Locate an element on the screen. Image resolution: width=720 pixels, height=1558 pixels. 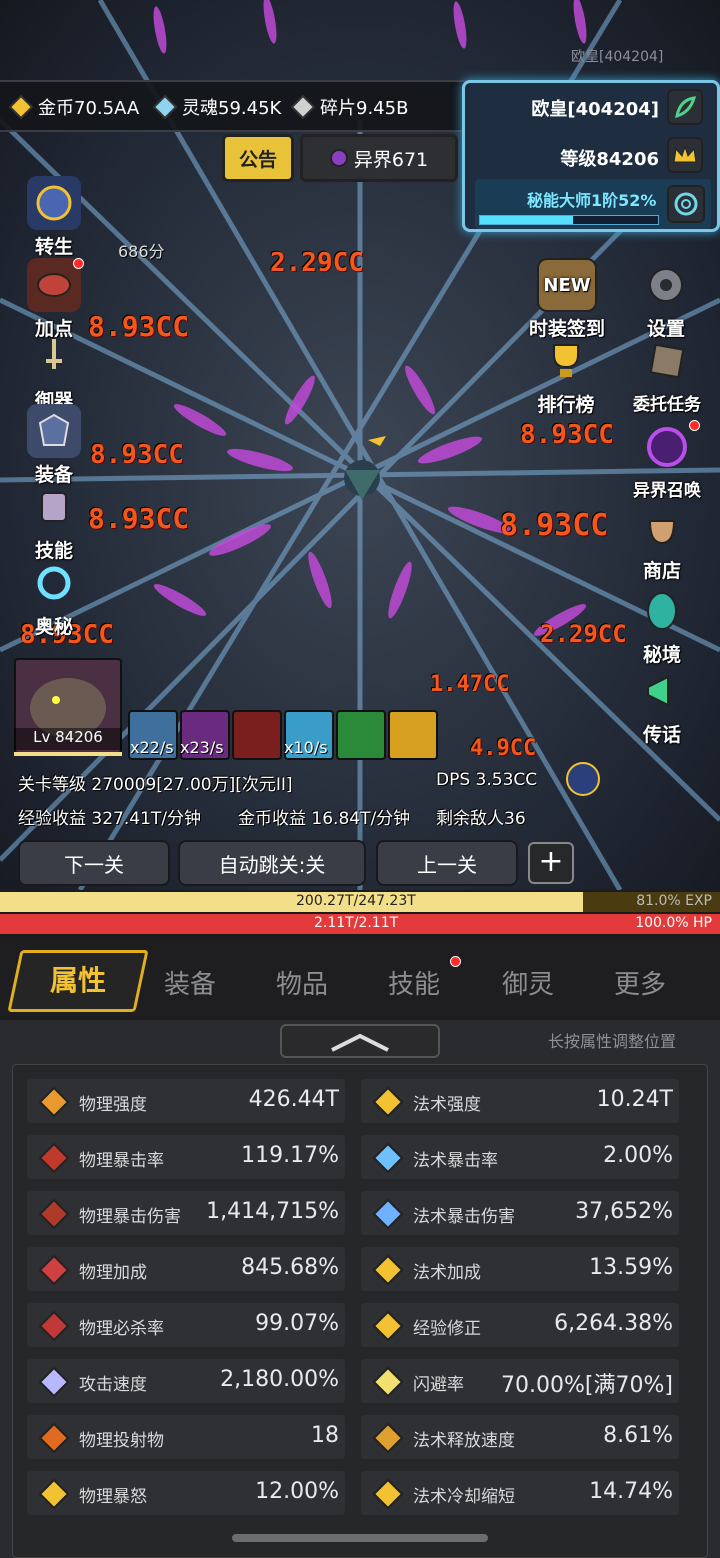
fashion-signin-button: NEW 时装签到 is located at coordinates (567, 299).